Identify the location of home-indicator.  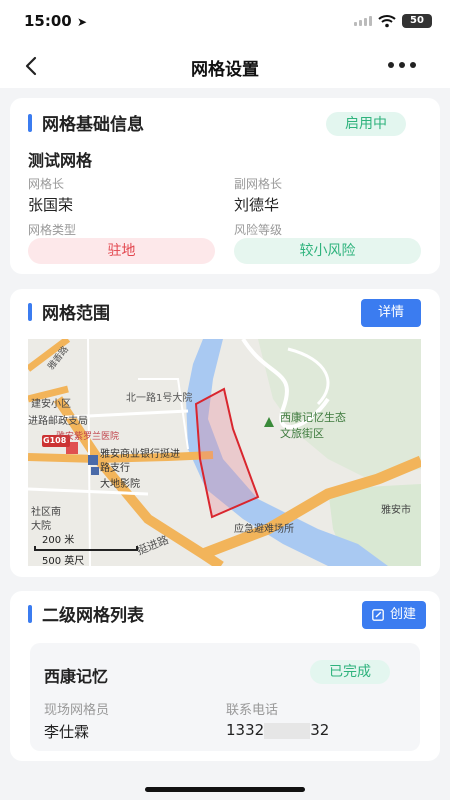
(225, 789).